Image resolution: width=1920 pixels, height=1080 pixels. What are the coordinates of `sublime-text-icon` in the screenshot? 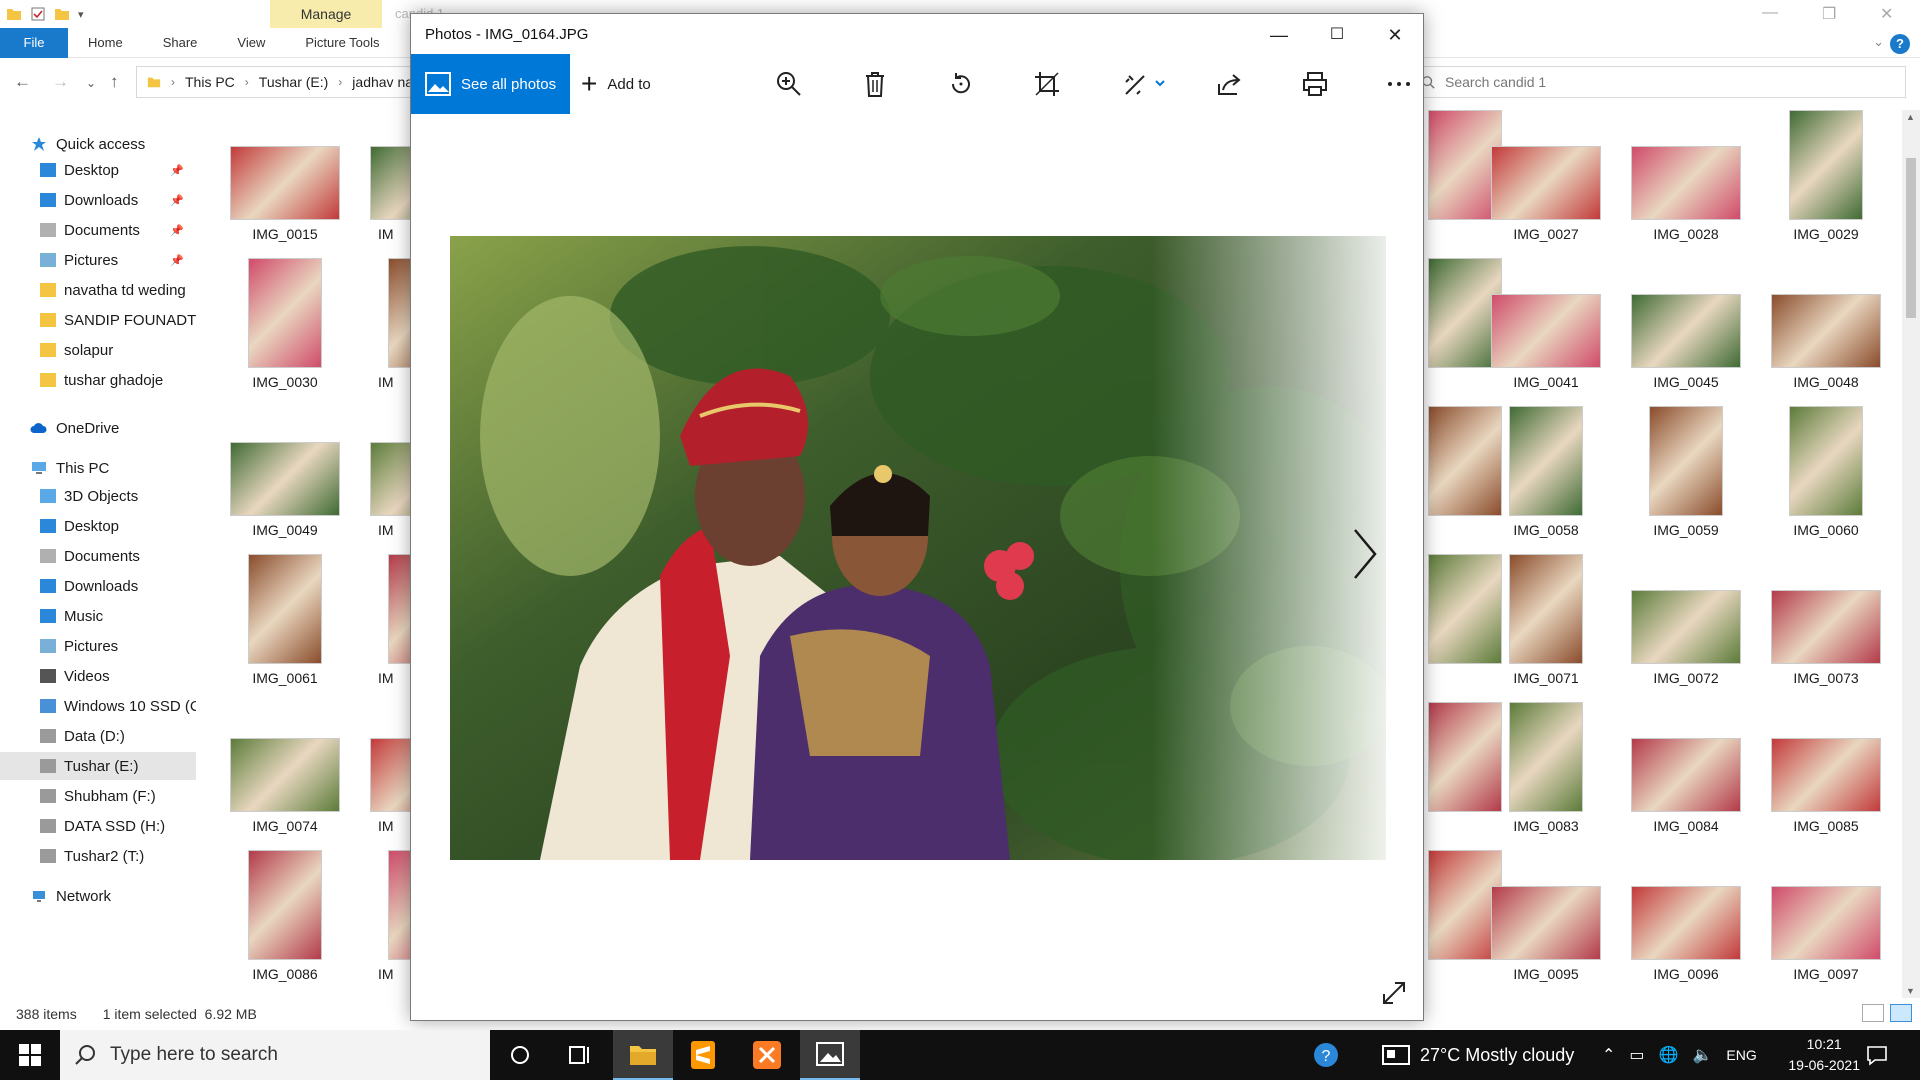 It's located at (703, 1055).